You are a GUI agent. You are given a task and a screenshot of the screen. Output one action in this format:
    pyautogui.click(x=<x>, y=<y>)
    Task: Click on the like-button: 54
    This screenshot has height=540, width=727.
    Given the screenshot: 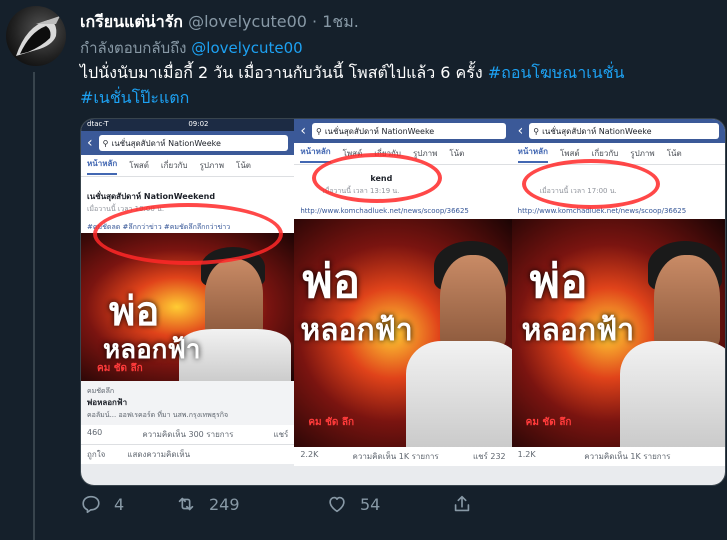 What is the action you would take?
    pyautogui.click(x=353, y=504)
    